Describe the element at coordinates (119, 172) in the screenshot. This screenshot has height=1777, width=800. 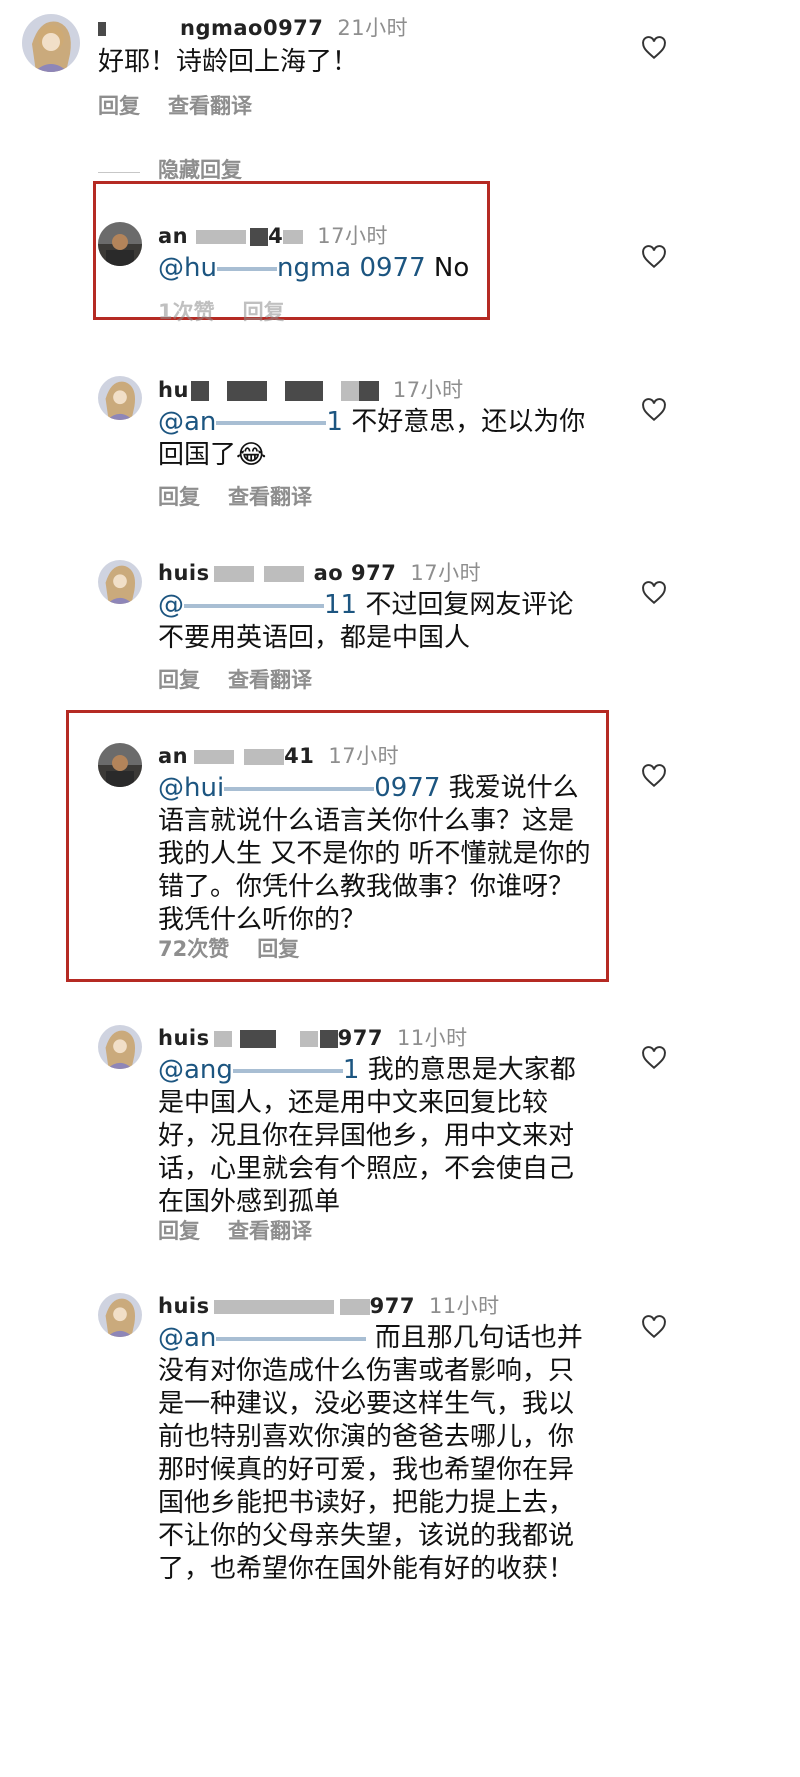
I see `divider` at that location.